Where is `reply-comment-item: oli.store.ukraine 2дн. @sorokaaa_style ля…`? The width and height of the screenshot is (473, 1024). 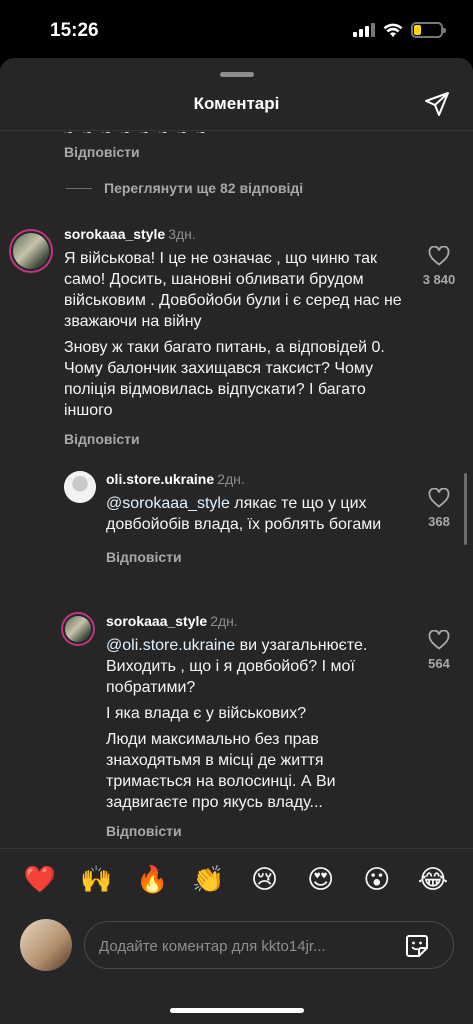 reply-comment-item: oli.store.ukraine 2дн. @sorokaaa_style ля… is located at coordinates (256, 518).